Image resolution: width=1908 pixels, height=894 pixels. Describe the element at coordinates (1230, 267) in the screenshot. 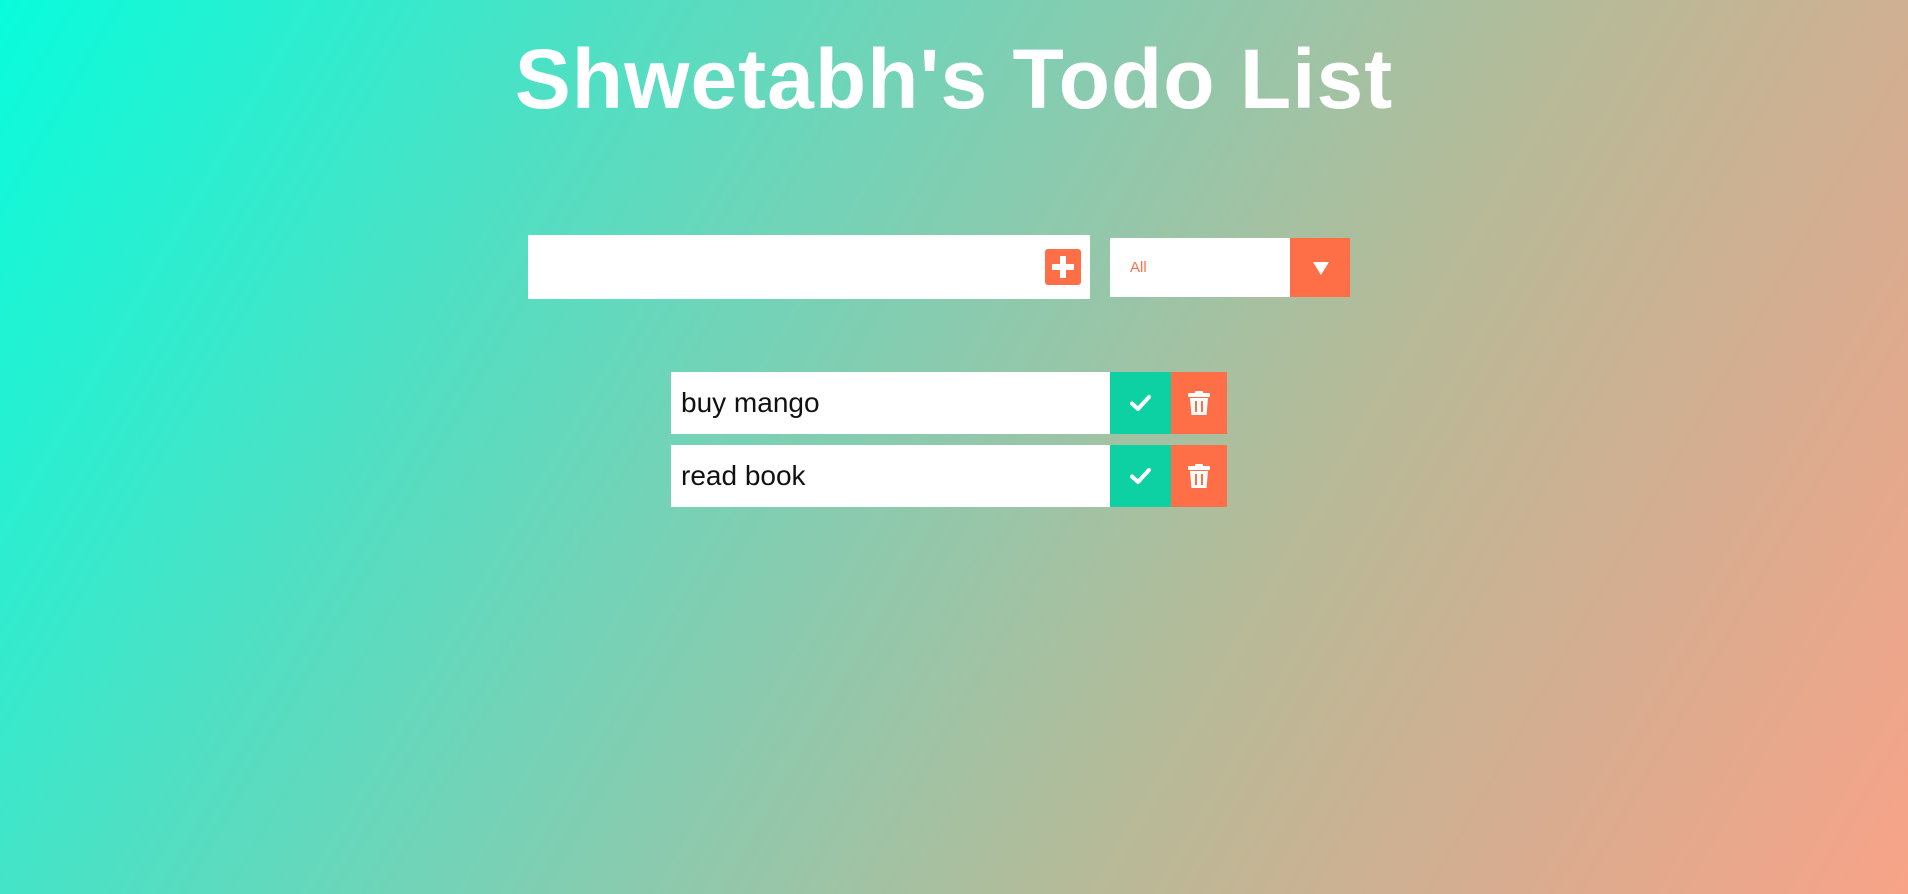

I see `filter-select: All` at that location.